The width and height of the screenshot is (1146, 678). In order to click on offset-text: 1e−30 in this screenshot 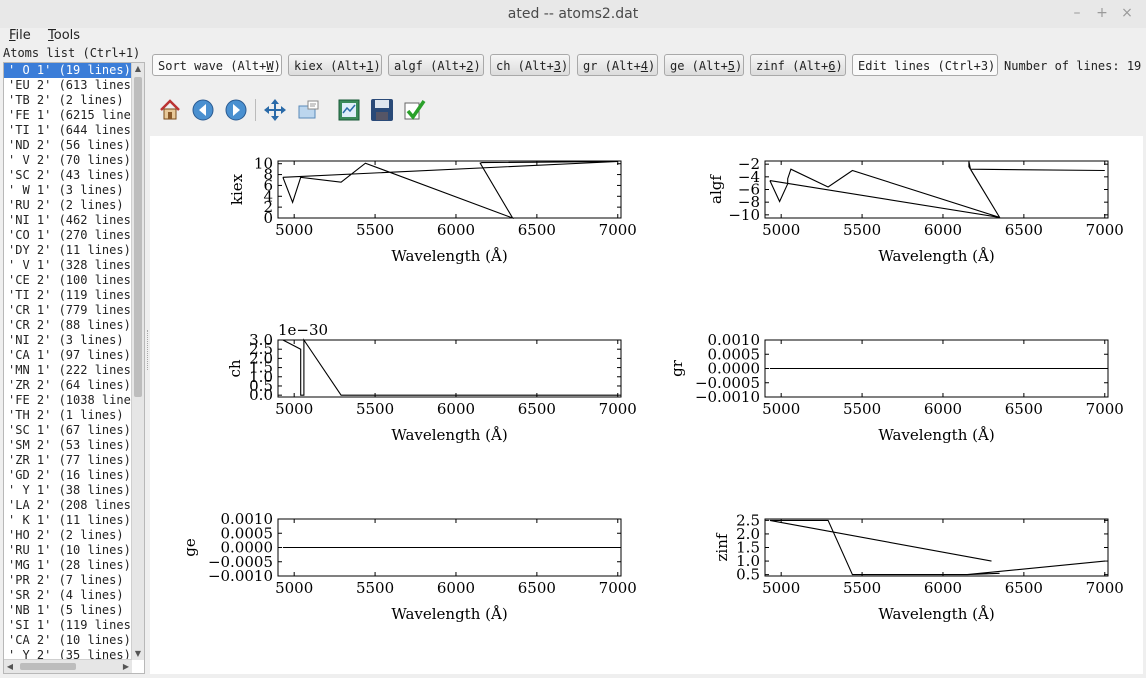, I will do `click(303, 330)`.